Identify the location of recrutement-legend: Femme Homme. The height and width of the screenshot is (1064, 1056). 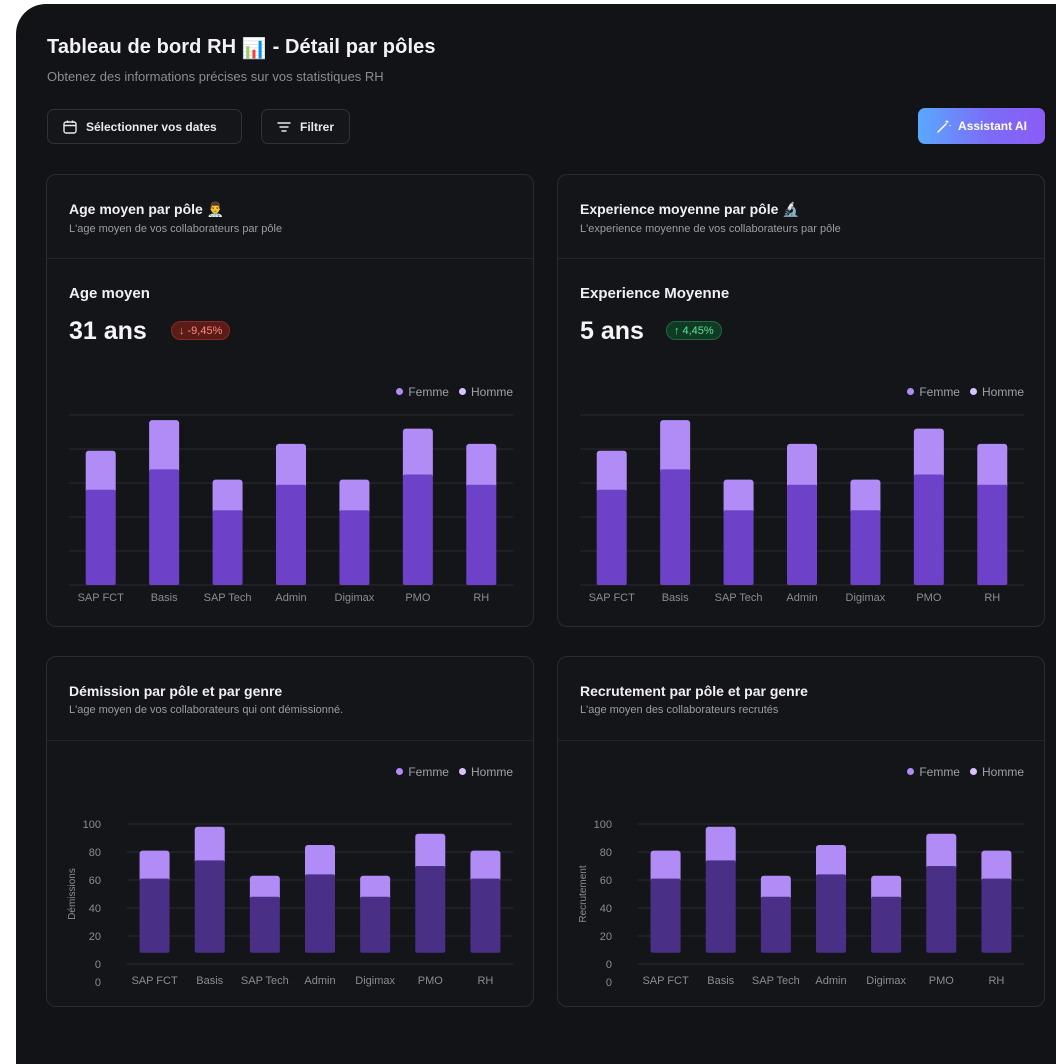
(965, 772).